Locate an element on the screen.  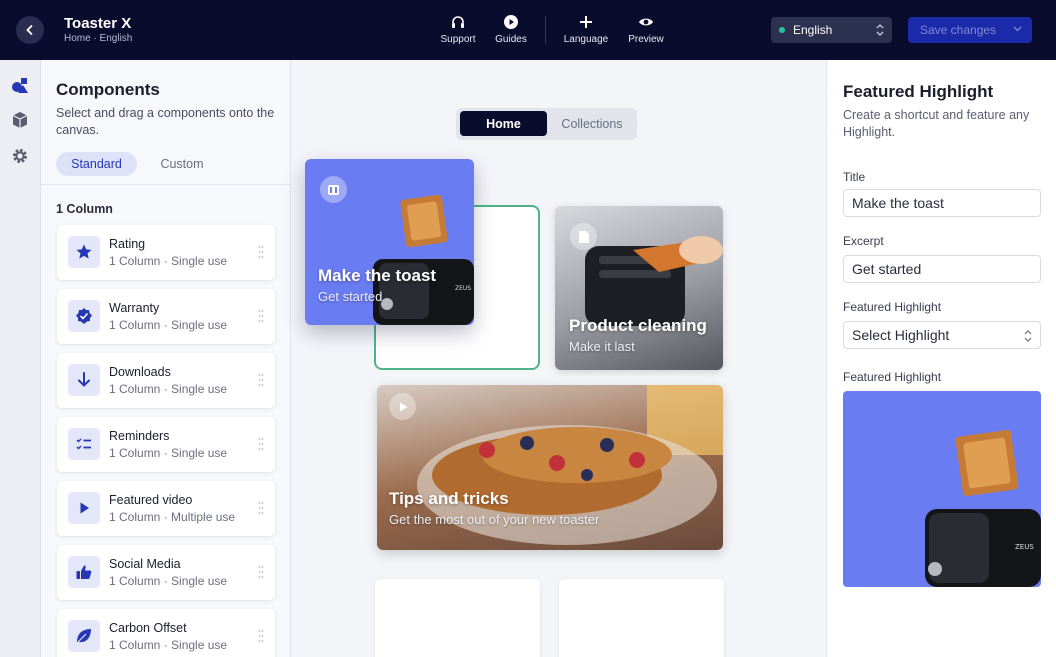
component-name: Rating is located at coordinates (127, 244).